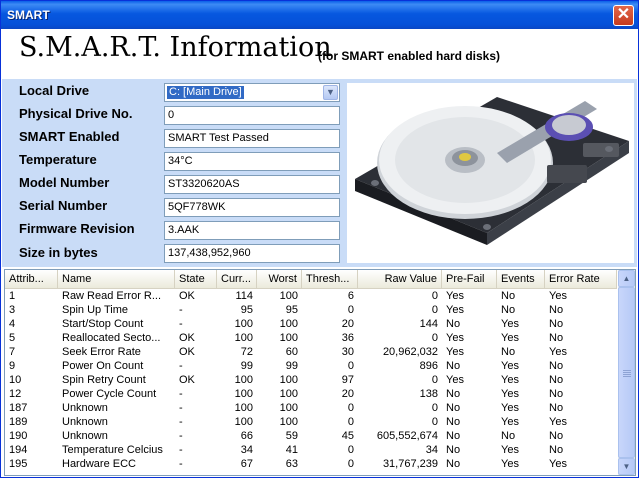 Image resolution: width=639 pixels, height=478 pixels. What do you see at coordinates (196, 279) in the screenshot?
I see `column-header-state: State` at bounding box center [196, 279].